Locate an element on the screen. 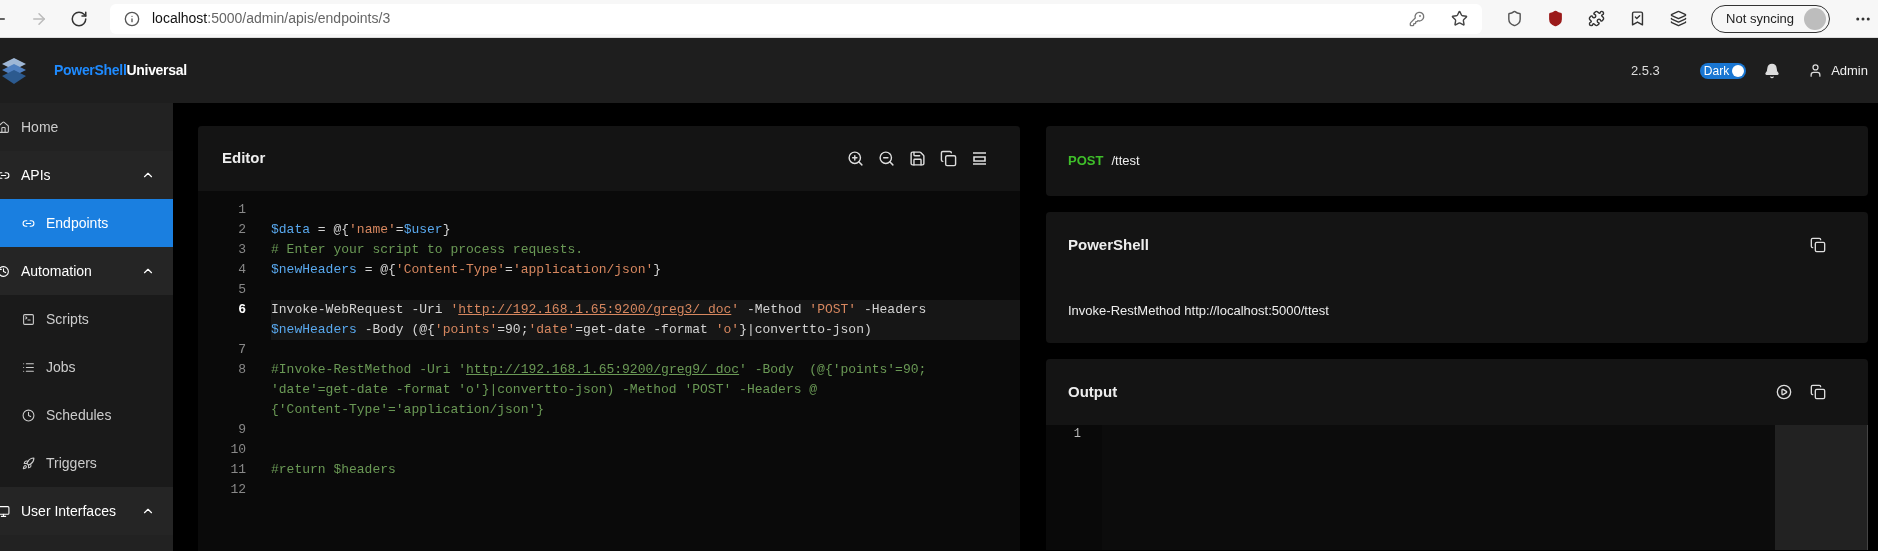 This screenshot has height=551, width=1878. code-line: #return $headers is located at coordinates (334, 470).